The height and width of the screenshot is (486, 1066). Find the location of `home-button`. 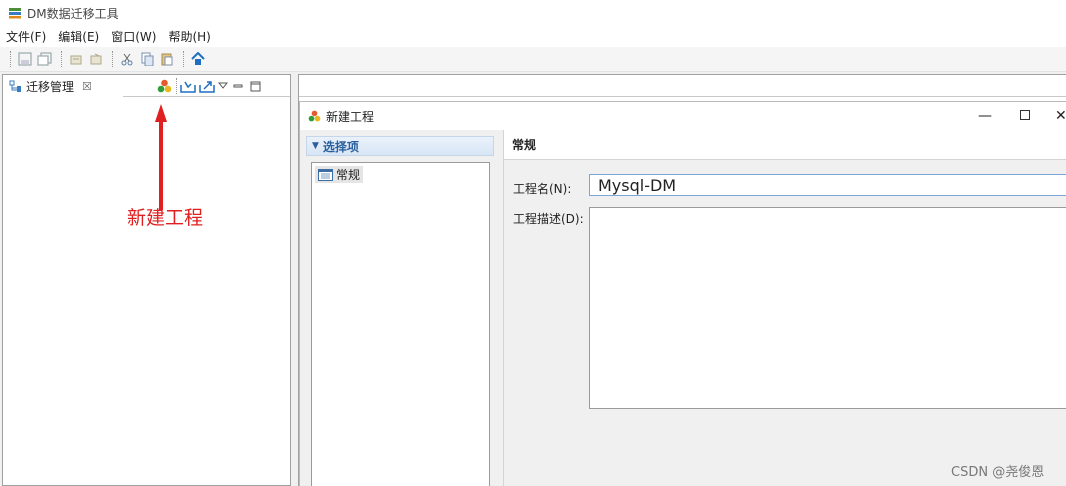

home-button is located at coordinates (198, 59).